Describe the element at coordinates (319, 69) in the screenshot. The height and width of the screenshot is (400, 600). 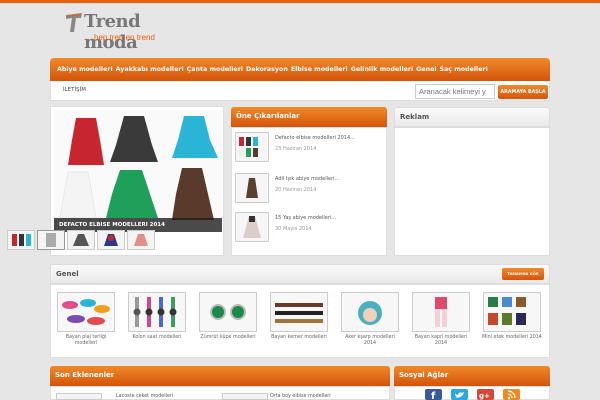
I see `nav-item-elbise: Elbise modelleri` at that location.